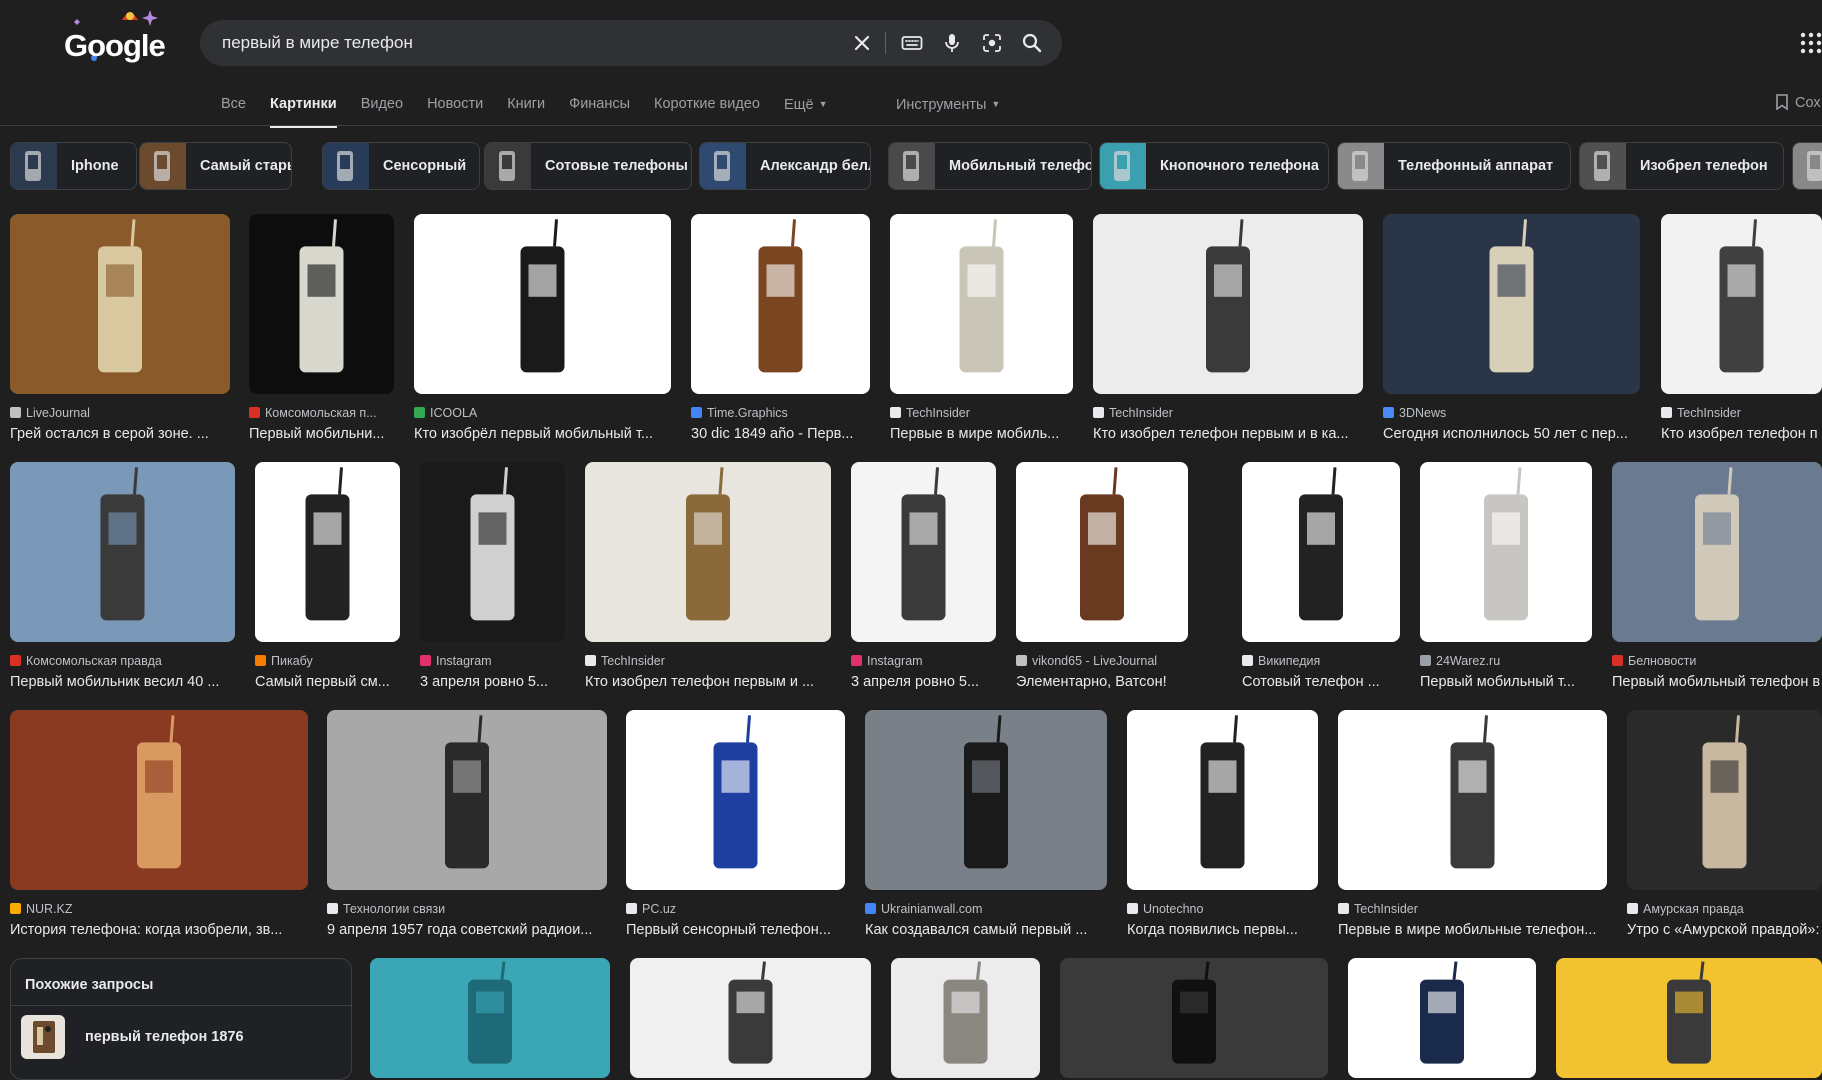  I want to click on chip-5: Мобильный телефон, so click(990, 166).